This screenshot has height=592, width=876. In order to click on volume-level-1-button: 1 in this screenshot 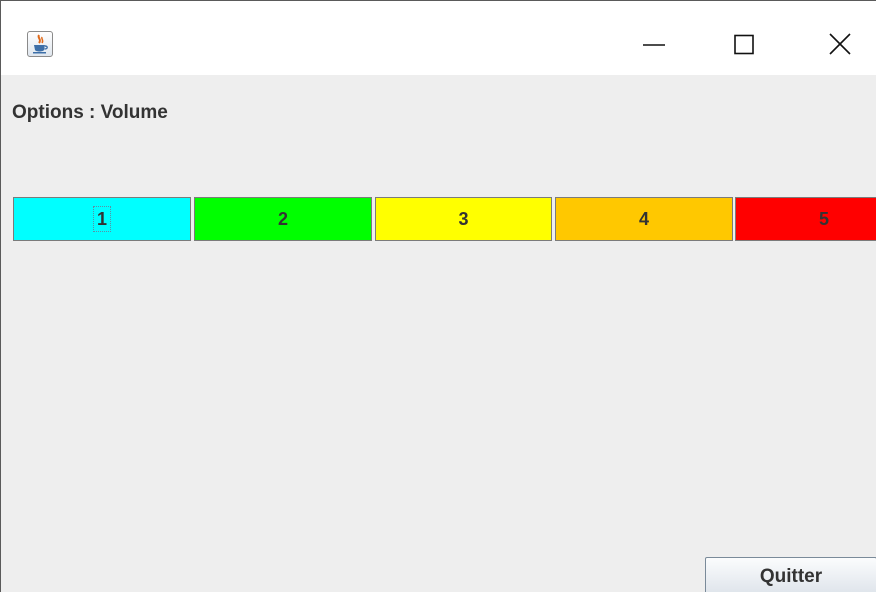, I will do `click(102, 219)`.